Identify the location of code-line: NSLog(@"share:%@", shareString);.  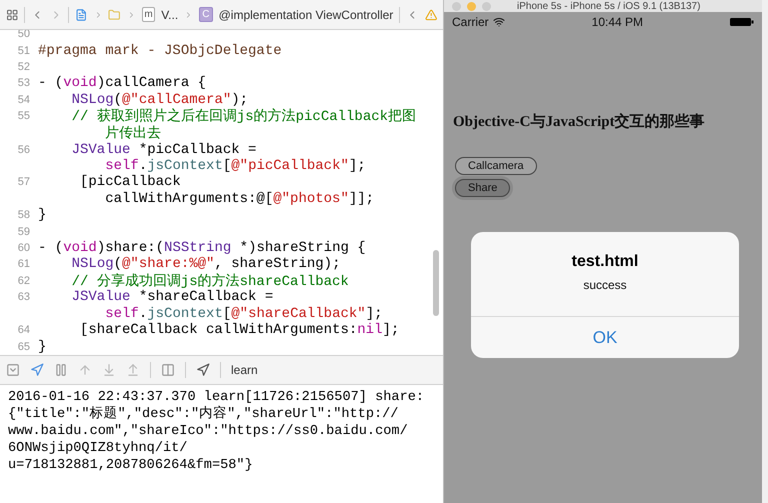
(205, 264).